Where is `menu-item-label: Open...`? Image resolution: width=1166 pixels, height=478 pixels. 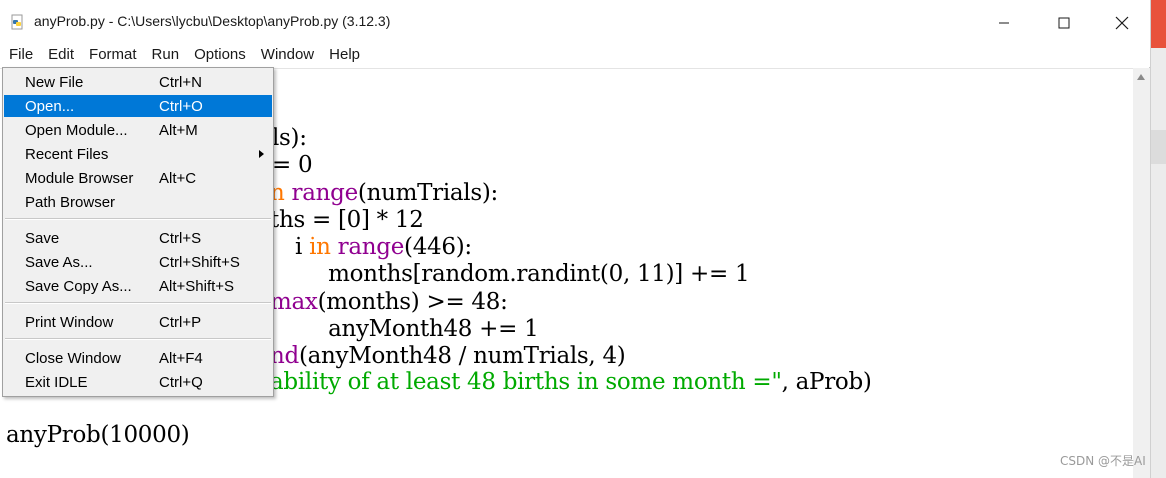 menu-item-label: Open... is located at coordinates (50, 106).